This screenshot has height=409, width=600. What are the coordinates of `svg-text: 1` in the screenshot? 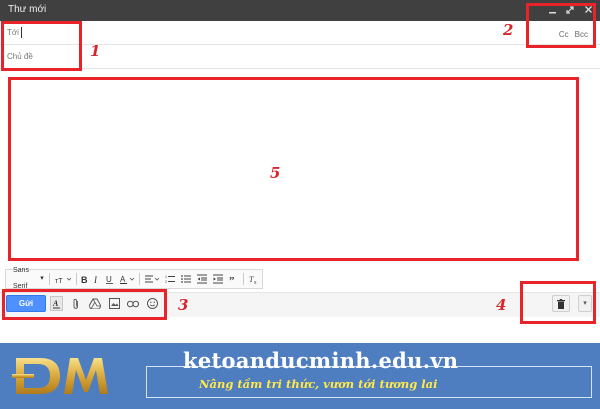 It's located at (166, 277).